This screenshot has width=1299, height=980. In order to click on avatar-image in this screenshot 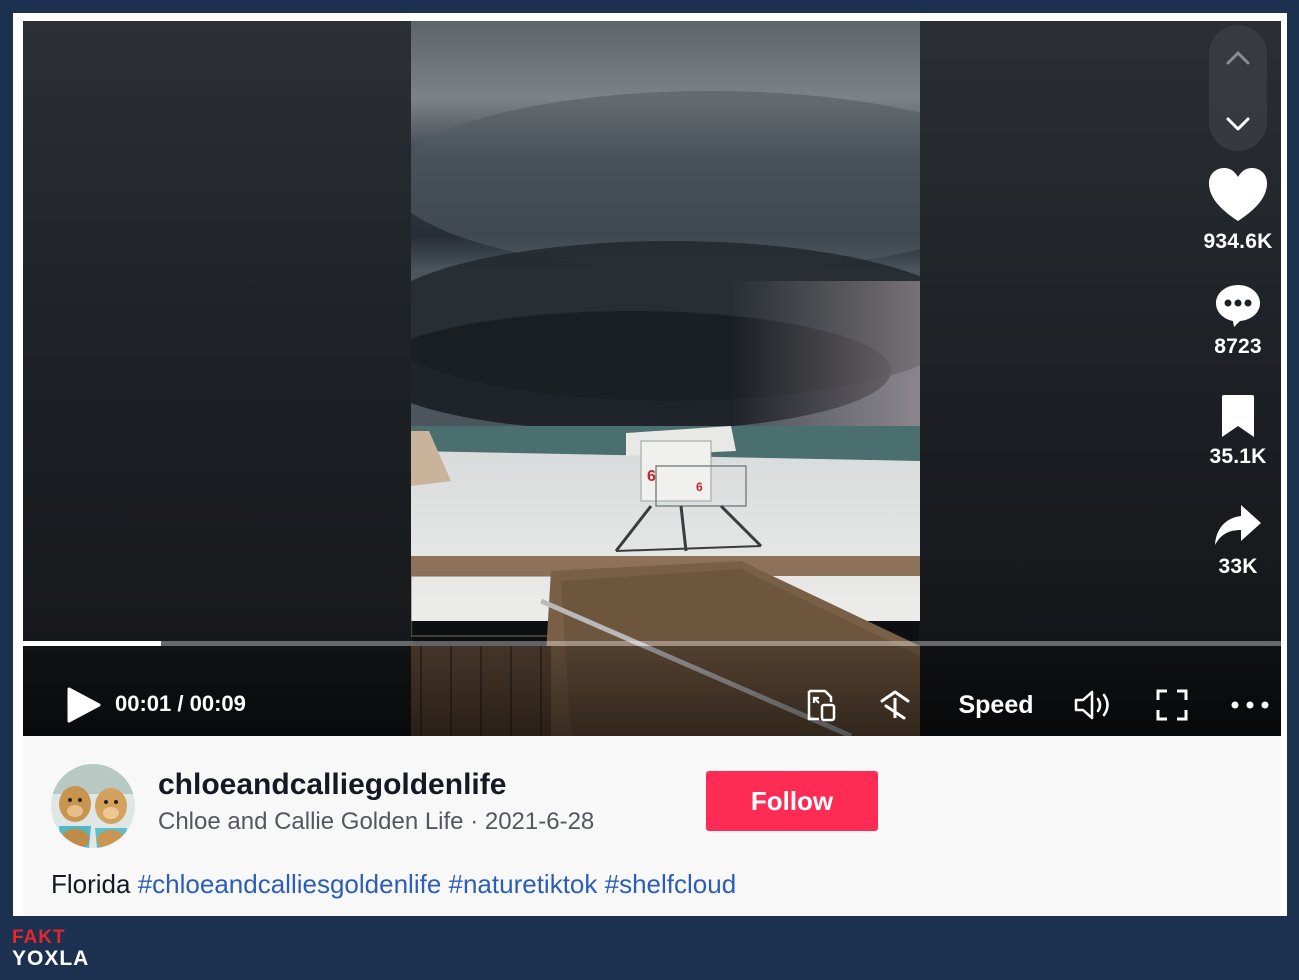, I will do `click(93, 806)`.